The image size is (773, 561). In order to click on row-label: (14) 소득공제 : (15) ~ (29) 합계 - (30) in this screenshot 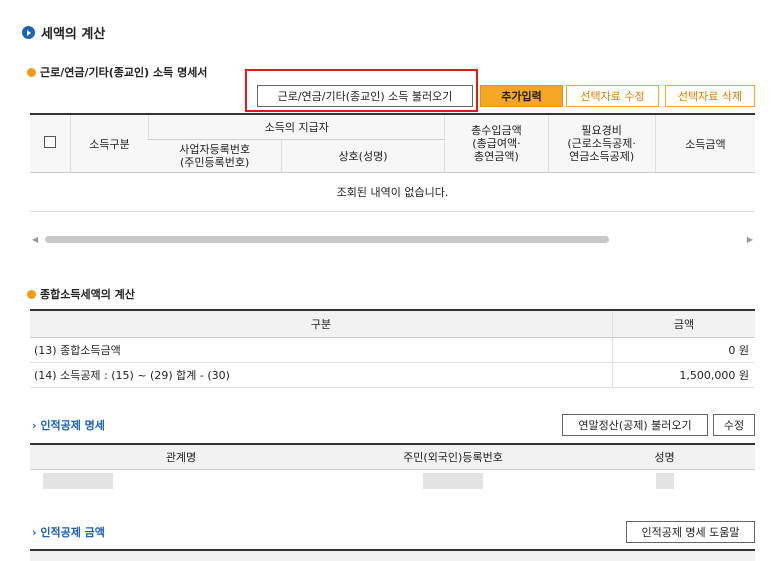, I will do `click(321, 375)`.